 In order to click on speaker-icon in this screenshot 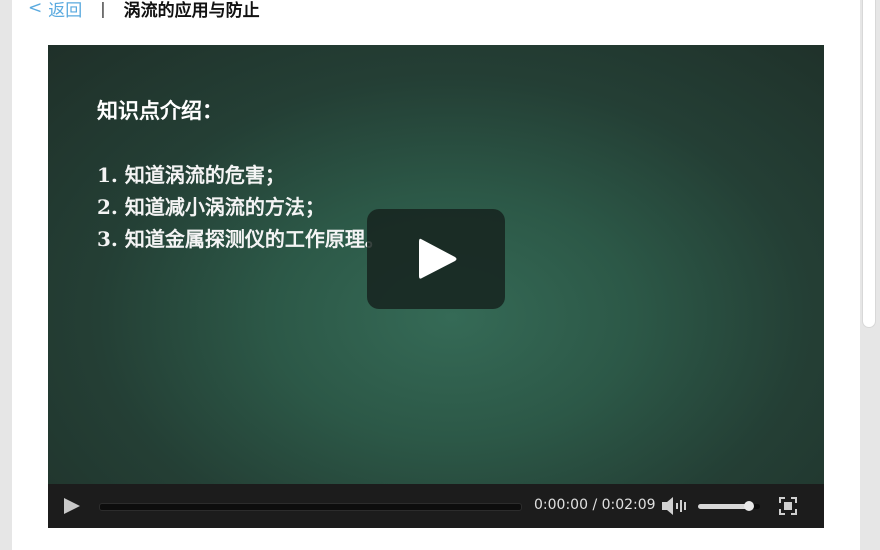, I will do `click(674, 506)`.